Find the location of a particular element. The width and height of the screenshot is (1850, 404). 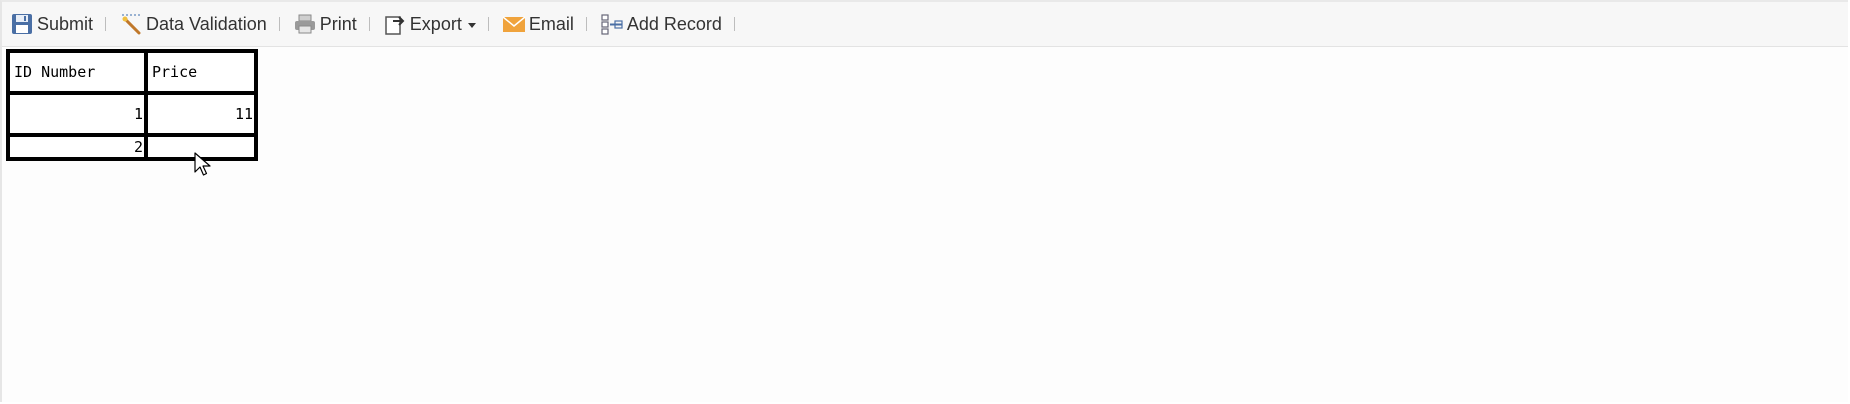

print-button: Print is located at coordinates (324, 24).